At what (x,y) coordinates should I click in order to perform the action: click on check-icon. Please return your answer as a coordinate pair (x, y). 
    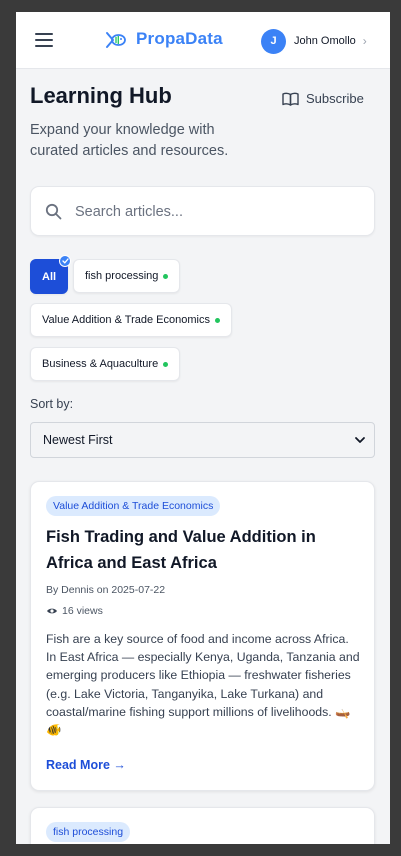
    Looking at the image, I should click on (65, 261).